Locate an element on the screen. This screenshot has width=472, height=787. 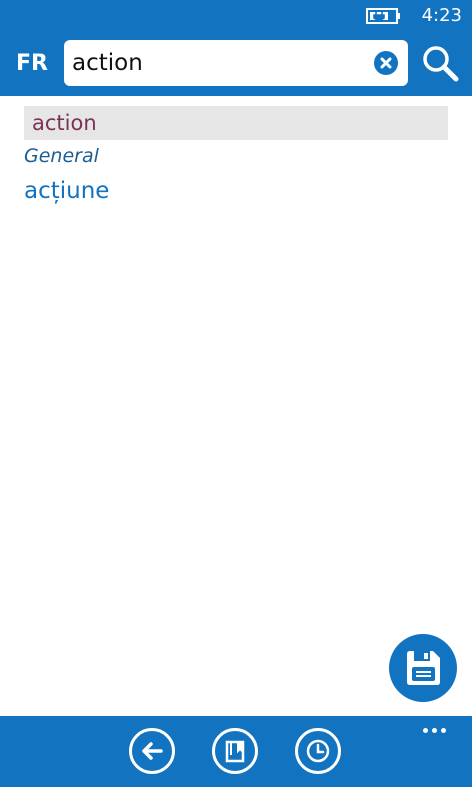
bookmark-book-icon is located at coordinates (235, 751).